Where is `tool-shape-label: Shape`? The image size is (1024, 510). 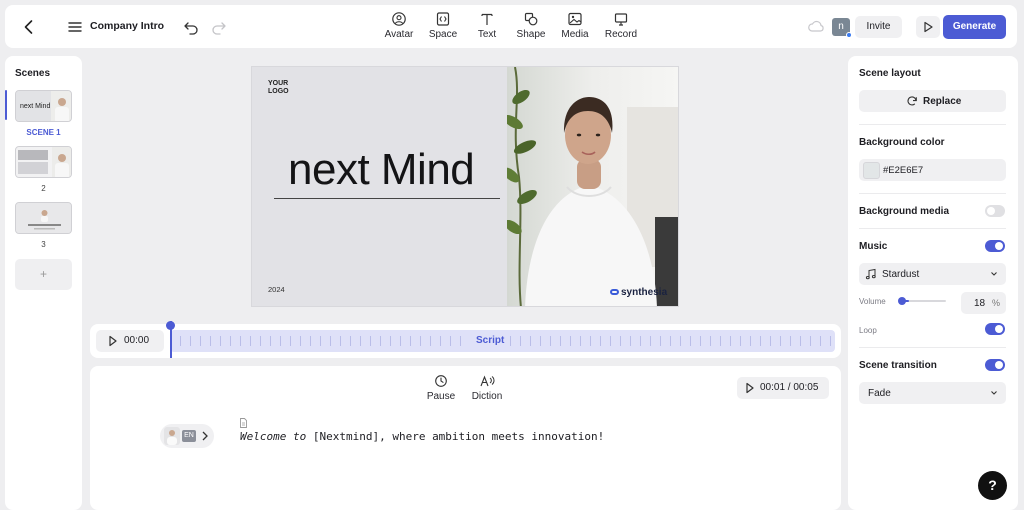 tool-shape-label: Shape is located at coordinates (531, 34).